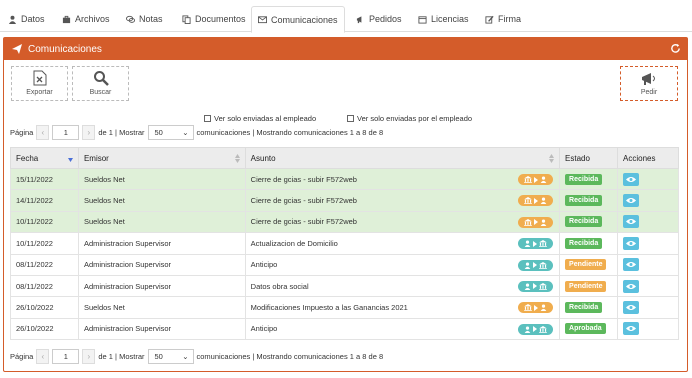 The width and height of the screenshot is (692, 378). What do you see at coordinates (402, 286) in the screenshot?
I see `cell-asunto: Datos obra social` at bounding box center [402, 286].